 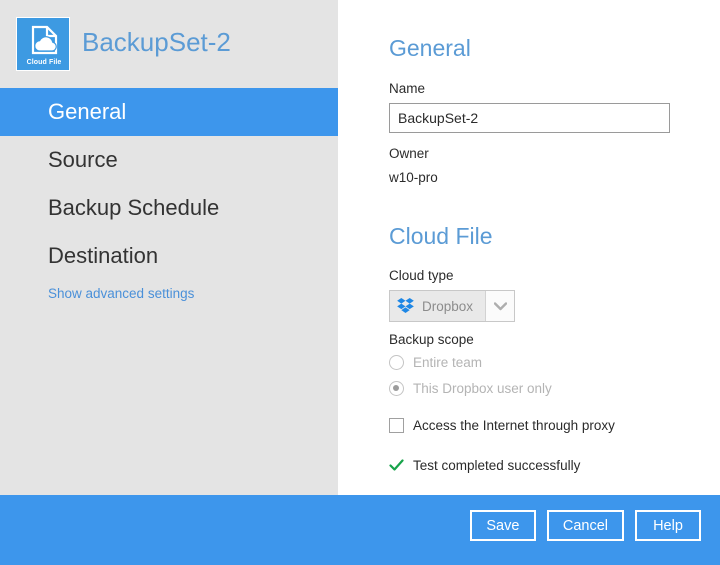 I want to click on dropbox-icon, so click(x=405, y=306).